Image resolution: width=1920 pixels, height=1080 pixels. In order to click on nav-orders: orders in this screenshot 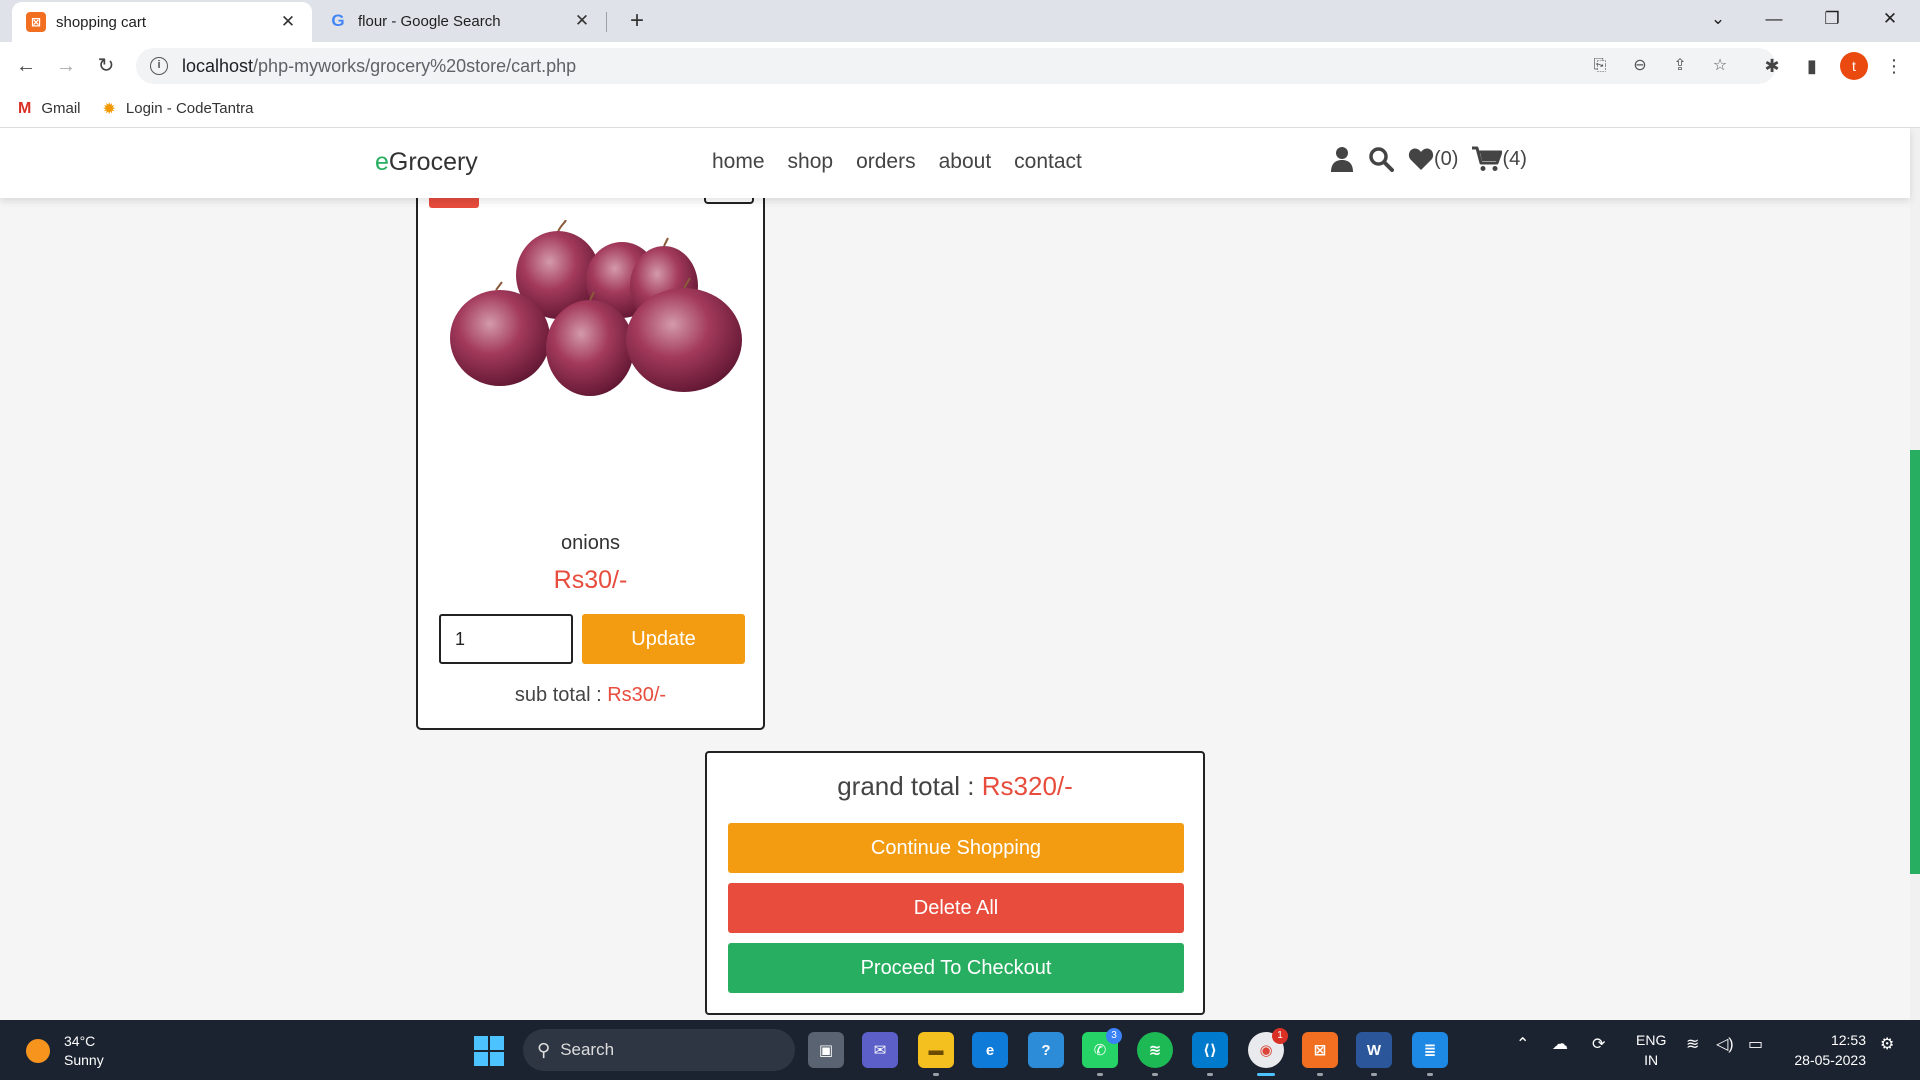, I will do `click(886, 162)`.